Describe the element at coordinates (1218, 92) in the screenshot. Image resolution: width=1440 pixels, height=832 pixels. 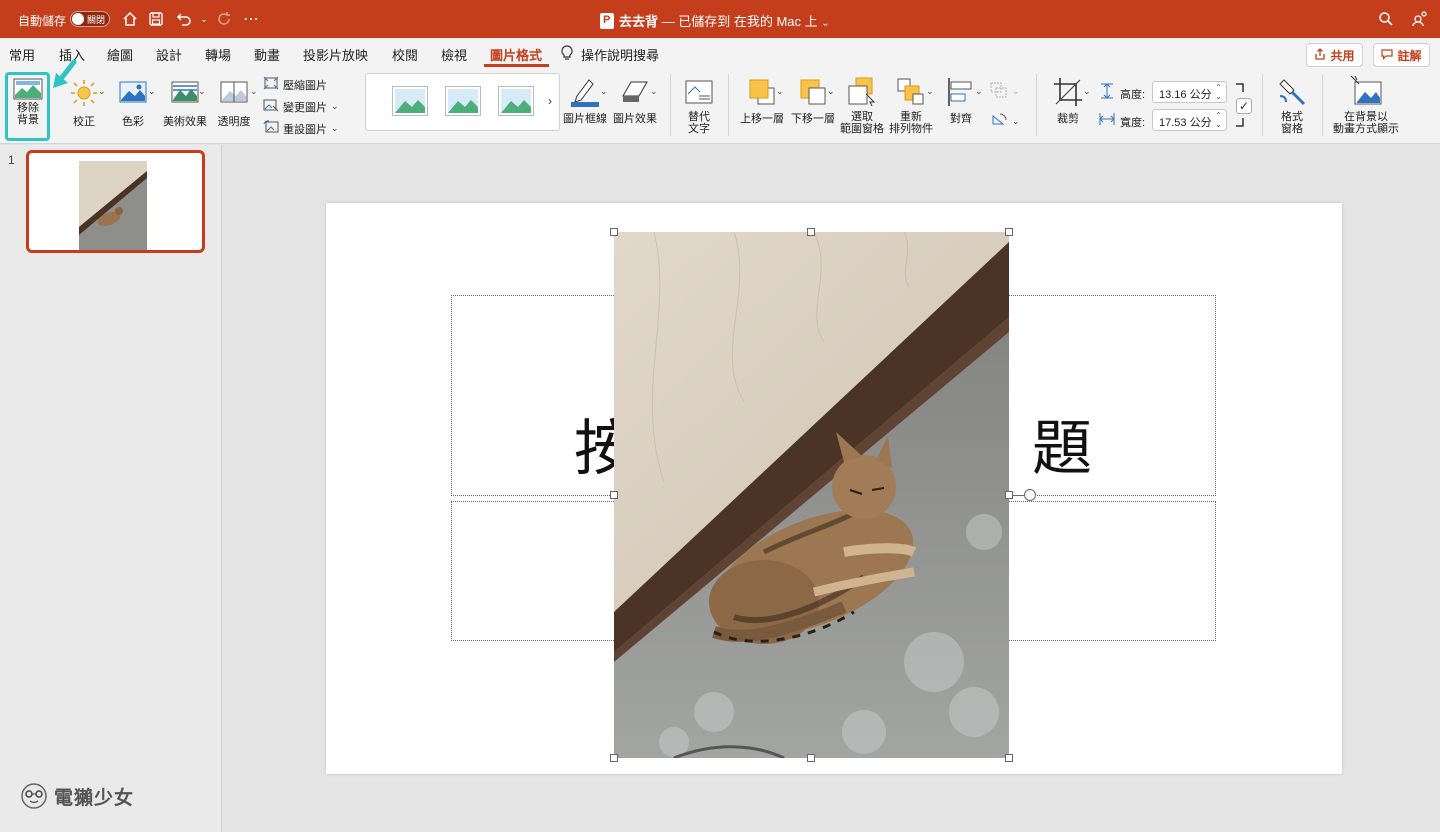
I see `height-stepper-icon: ⌃ ⌄` at that location.